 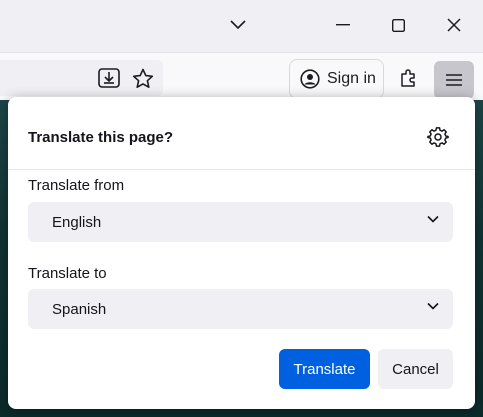 I want to click on translate-settings-button, so click(x=438, y=137).